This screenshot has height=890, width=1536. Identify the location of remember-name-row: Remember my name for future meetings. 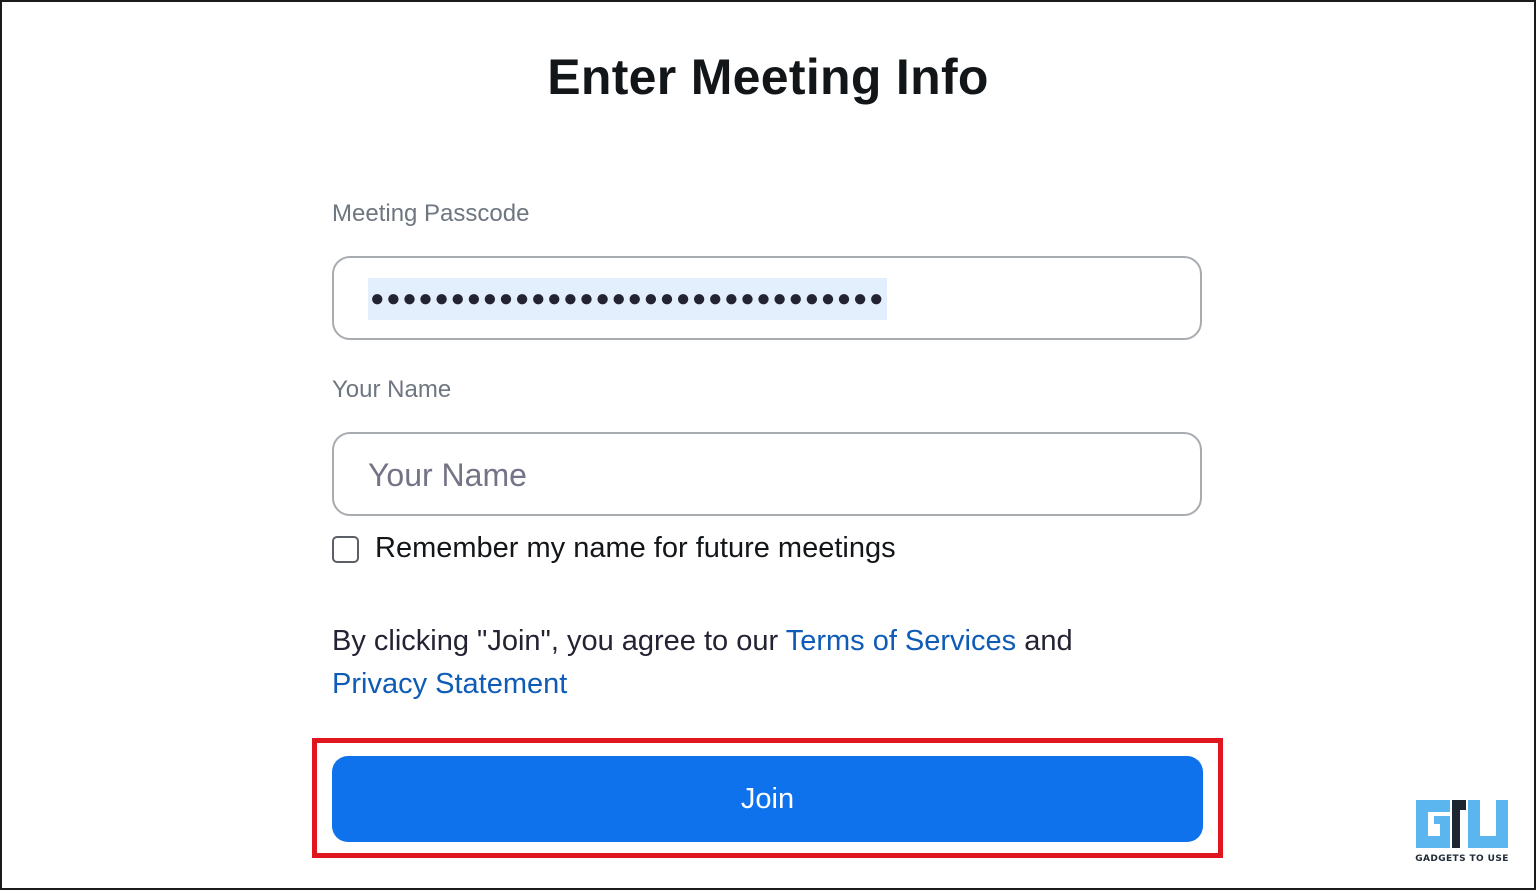
(767, 548).